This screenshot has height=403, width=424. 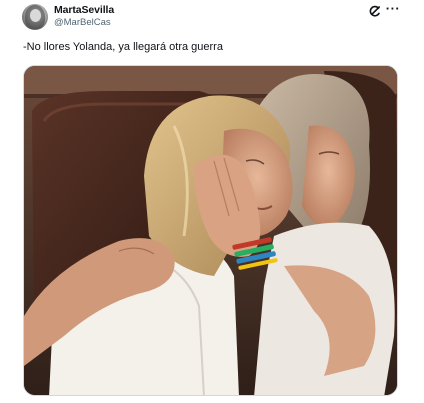 I want to click on avatar-face, so click(x=35, y=15).